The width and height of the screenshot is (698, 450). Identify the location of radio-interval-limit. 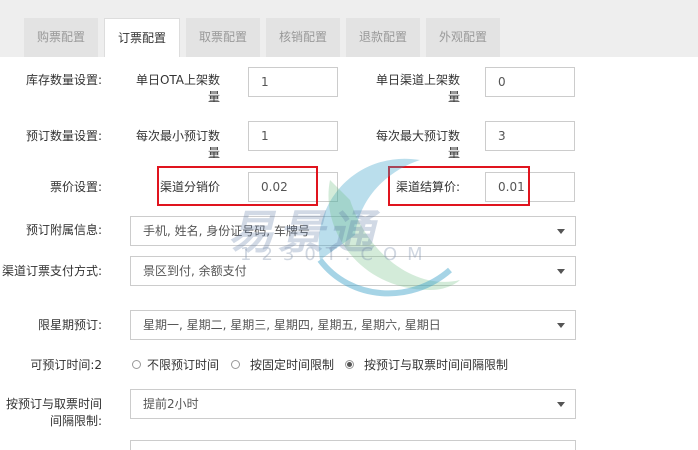
(349, 364).